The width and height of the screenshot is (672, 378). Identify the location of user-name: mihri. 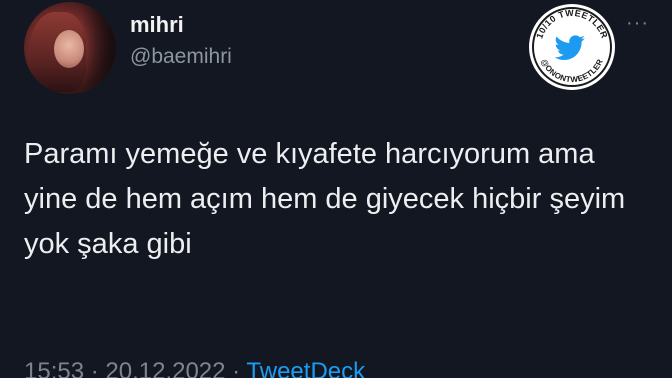
(157, 25).